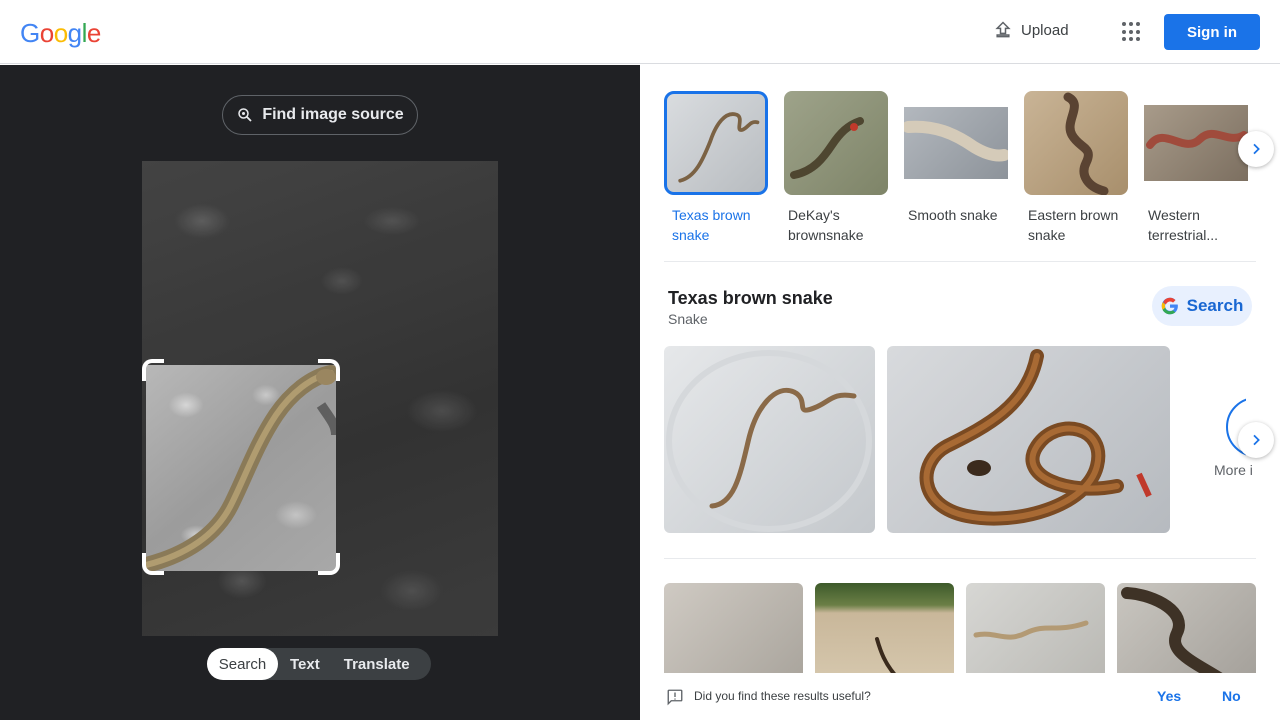  I want to click on lens-search-icon, so click(245, 115).